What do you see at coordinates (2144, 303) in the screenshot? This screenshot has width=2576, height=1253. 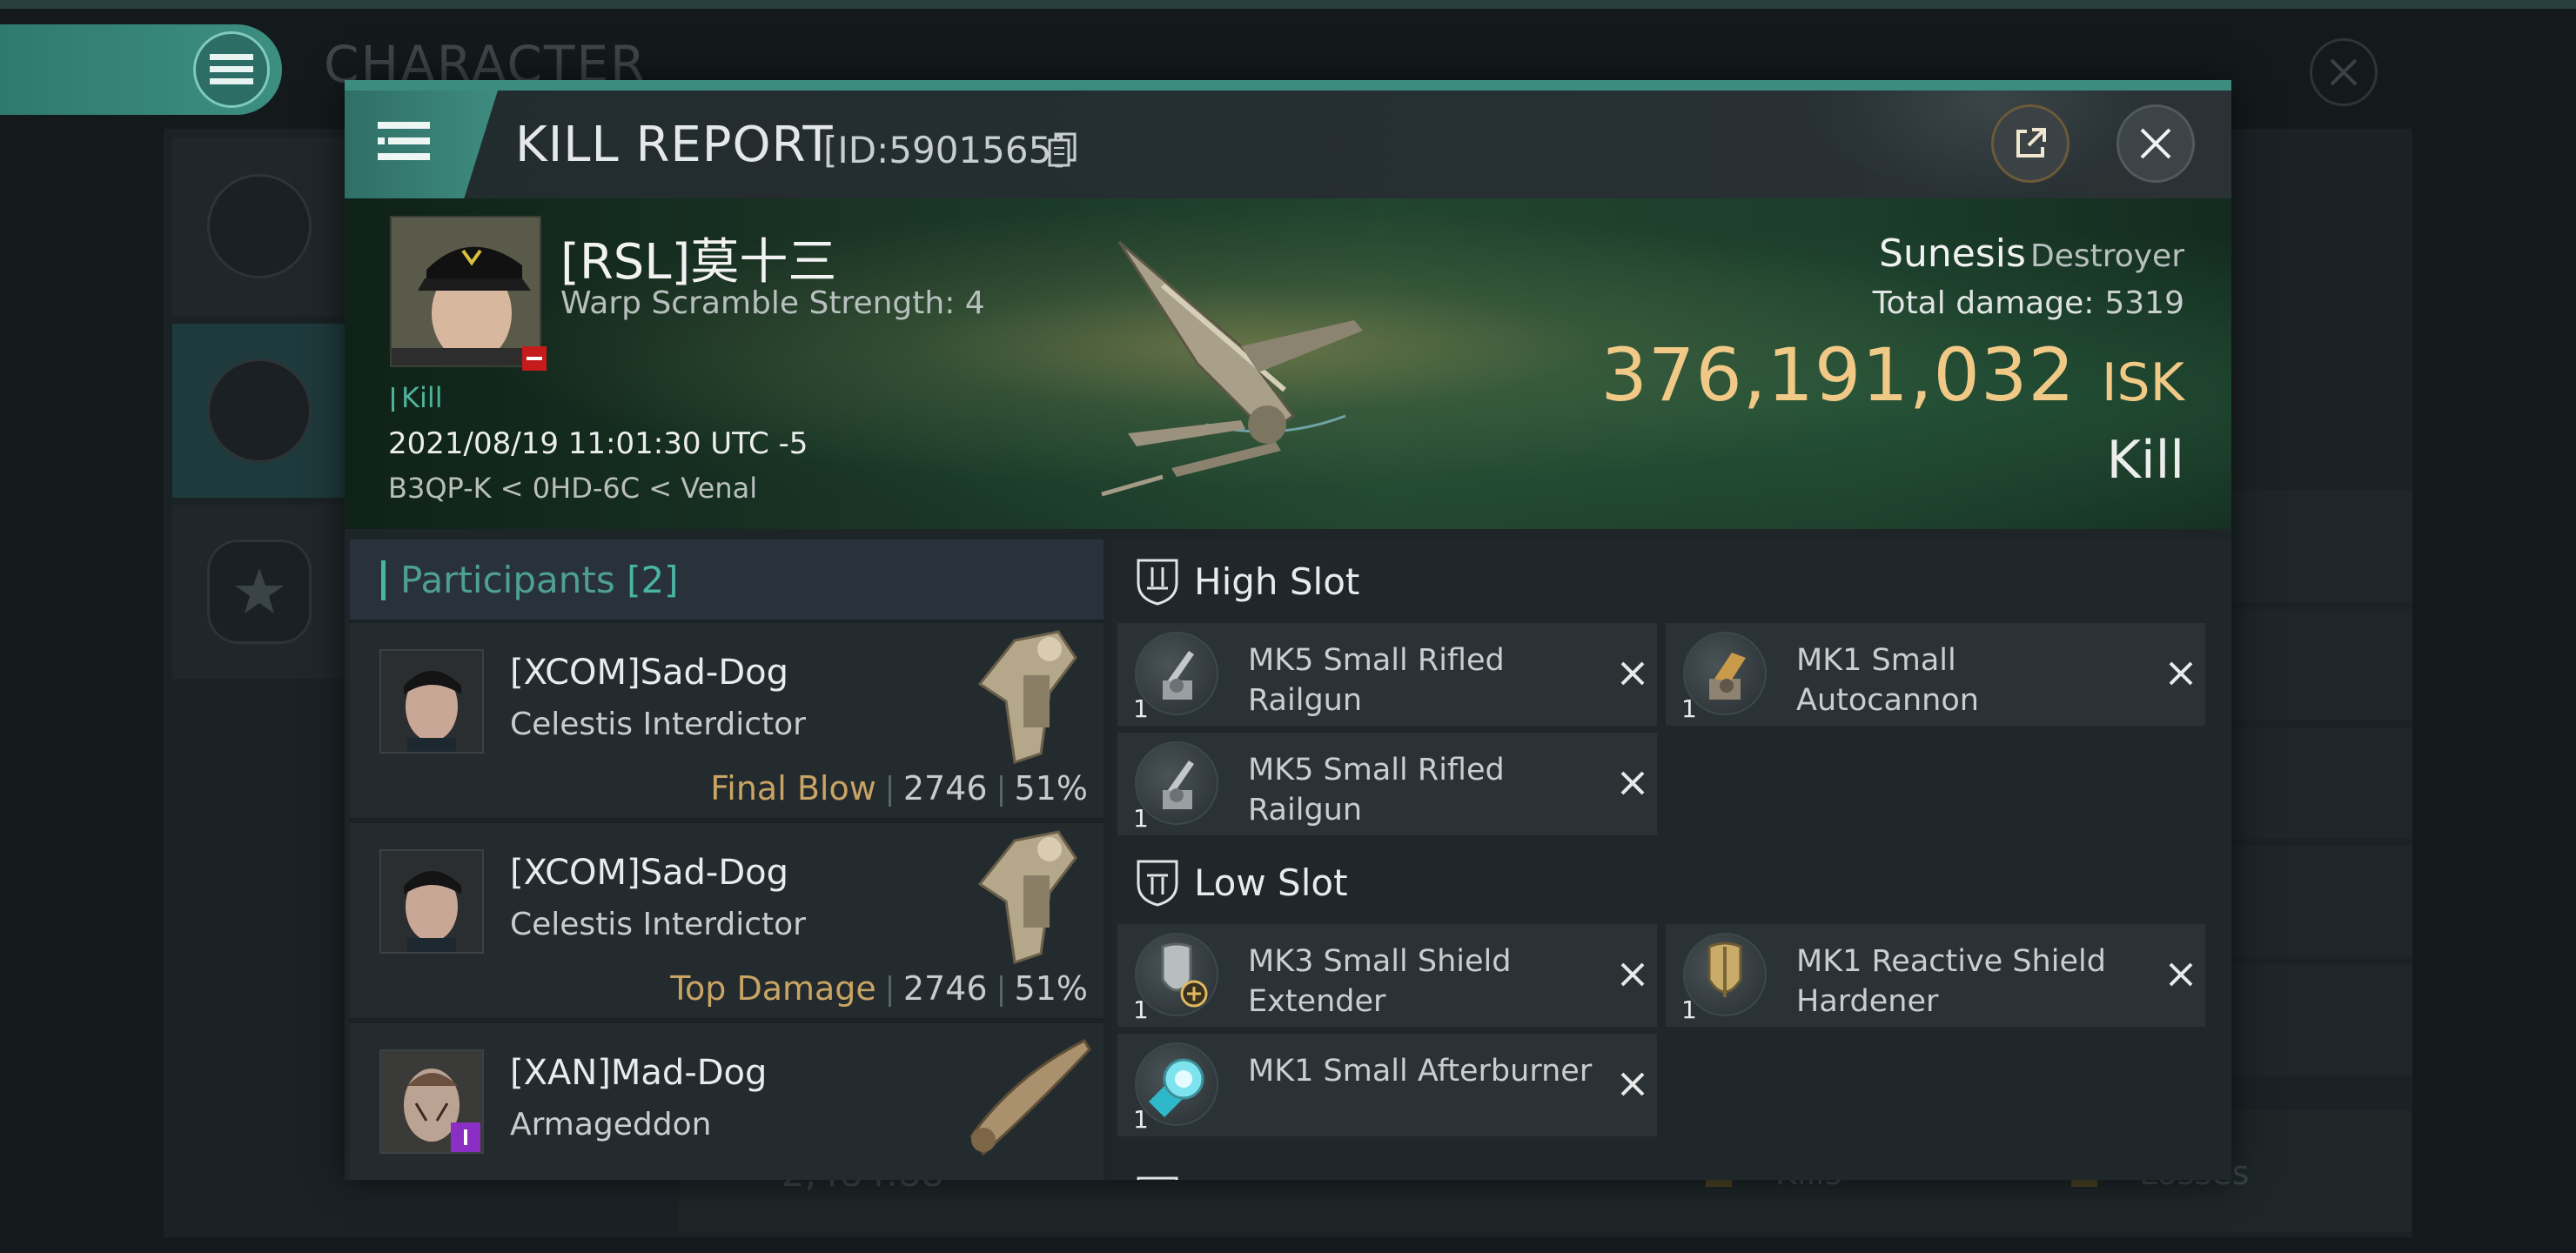 I see `total-damage-value: 5319` at bounding box center [2144, 303].